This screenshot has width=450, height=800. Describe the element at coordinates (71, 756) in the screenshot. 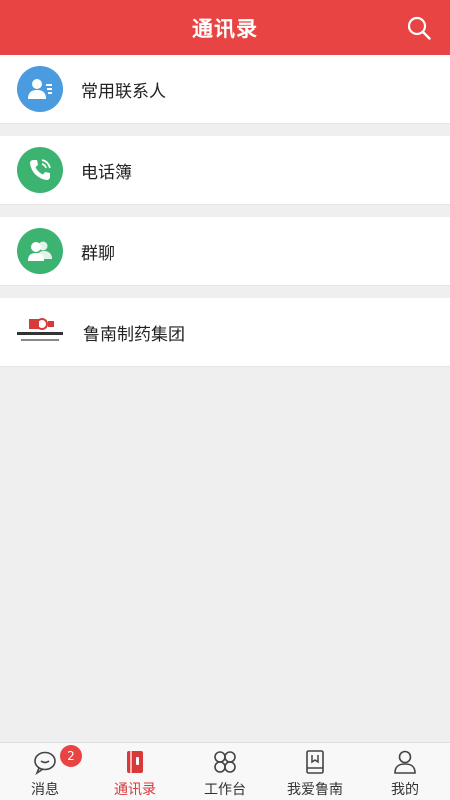

I see `unread-badge: 2` at that location.